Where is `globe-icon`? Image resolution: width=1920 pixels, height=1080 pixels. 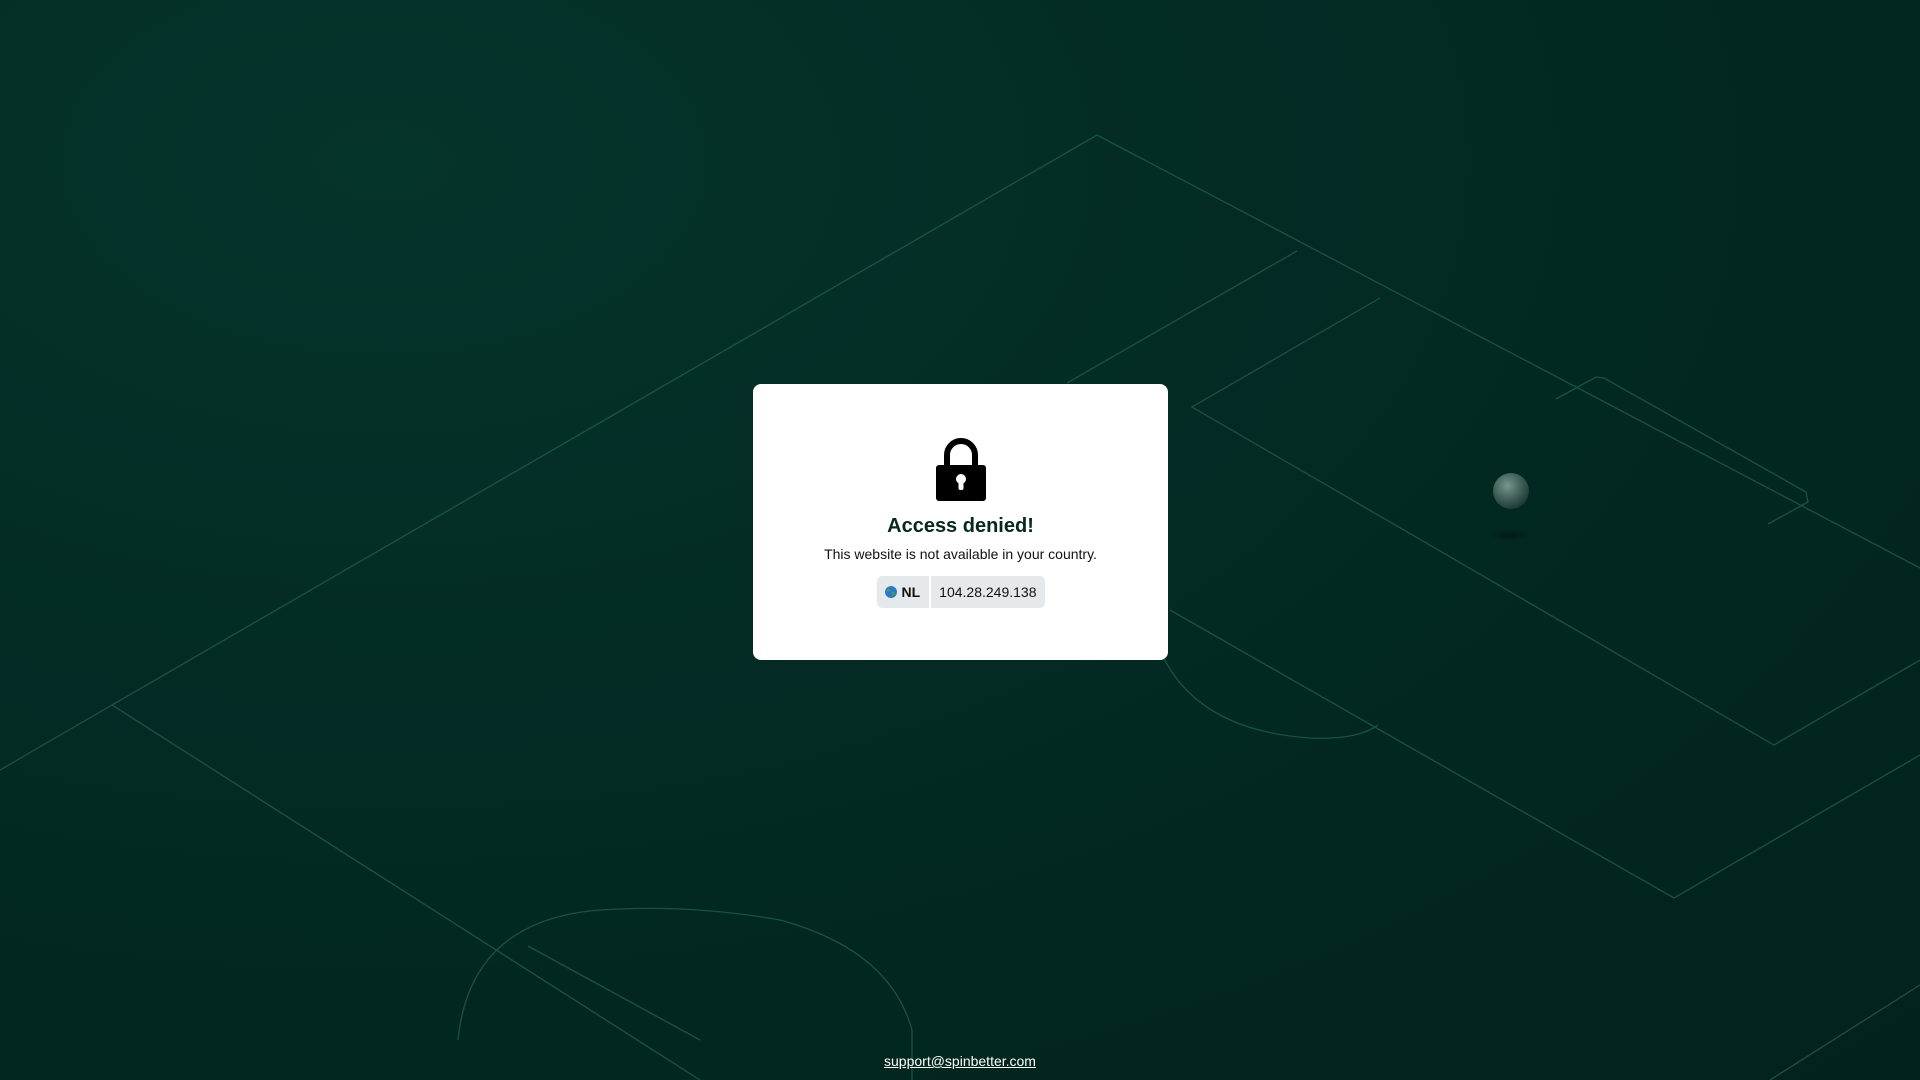 globe-icon is located at coordinates (890, 592).